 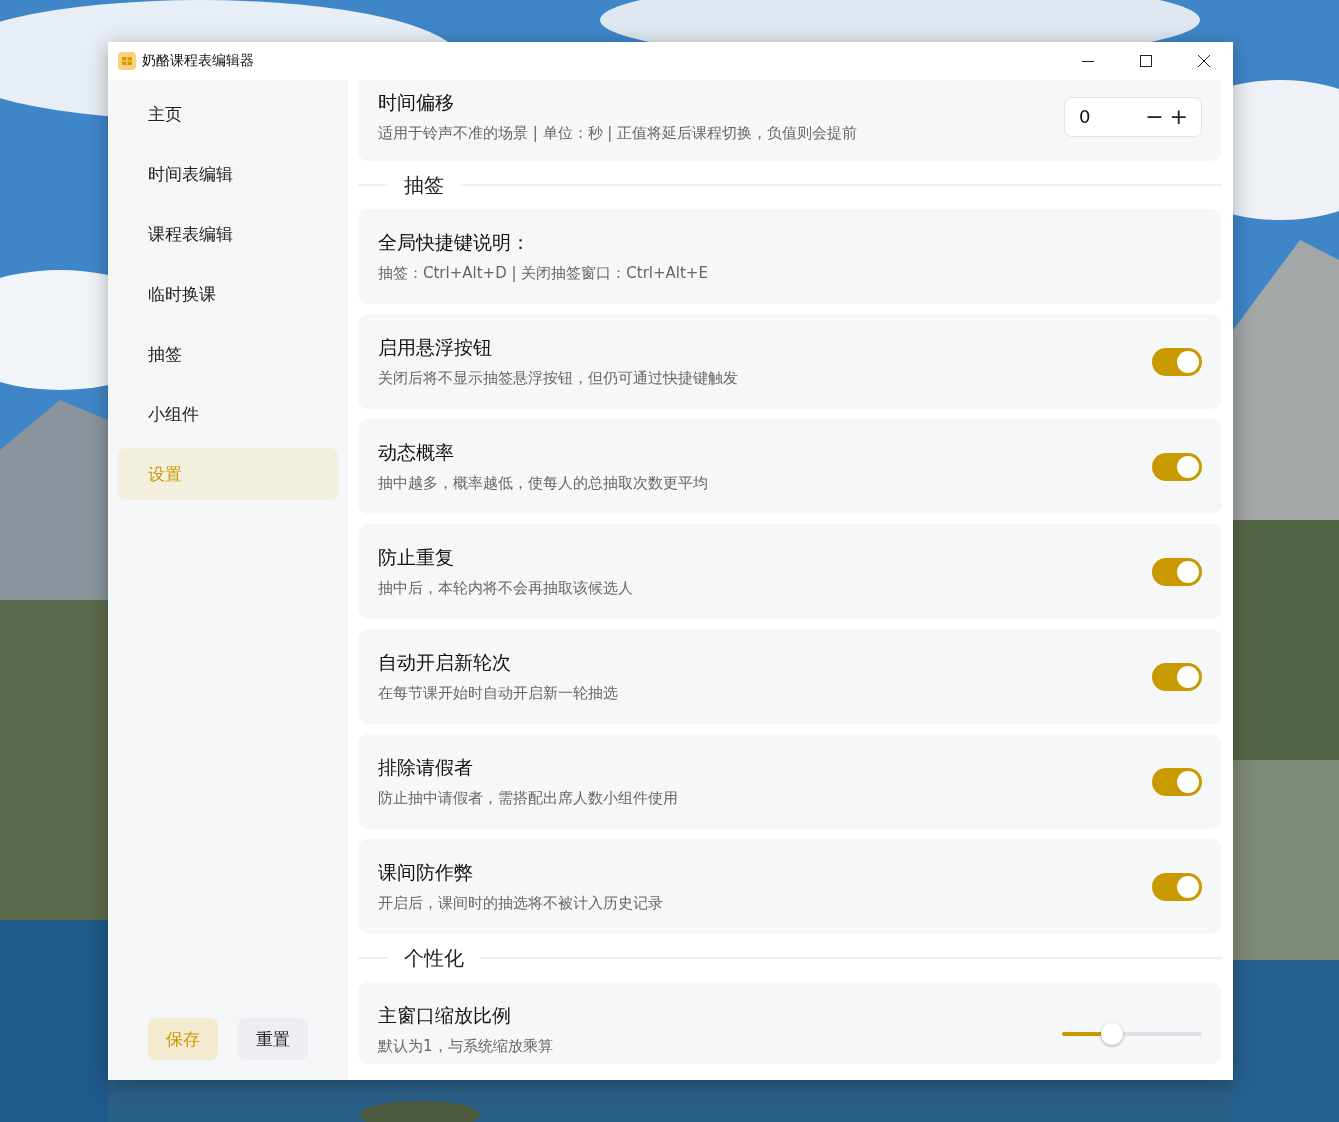 What do you see at coordinates (127, 61) in the screenshot?
I see `table-icon` at bounding box center [127, 61].